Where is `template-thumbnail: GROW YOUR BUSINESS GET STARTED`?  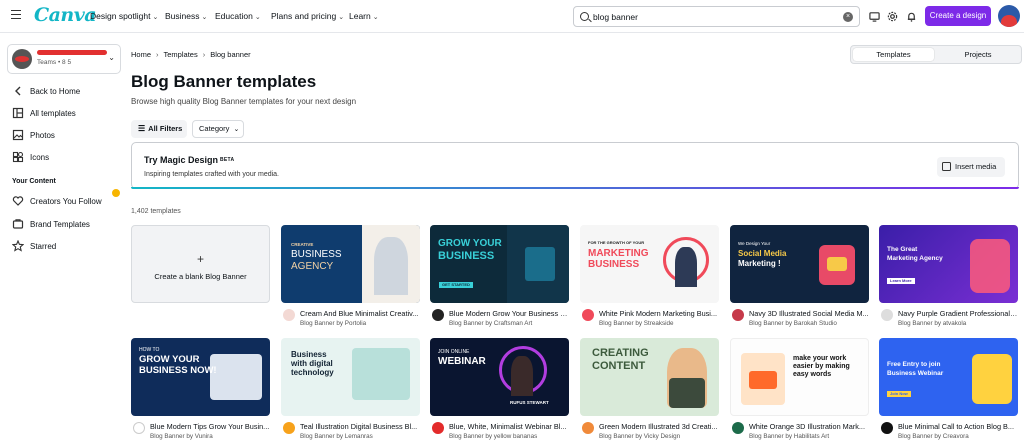 template-thumbnail: GROW YOUR BUSINESS GET STARTED is located at coordinates (499, 264).